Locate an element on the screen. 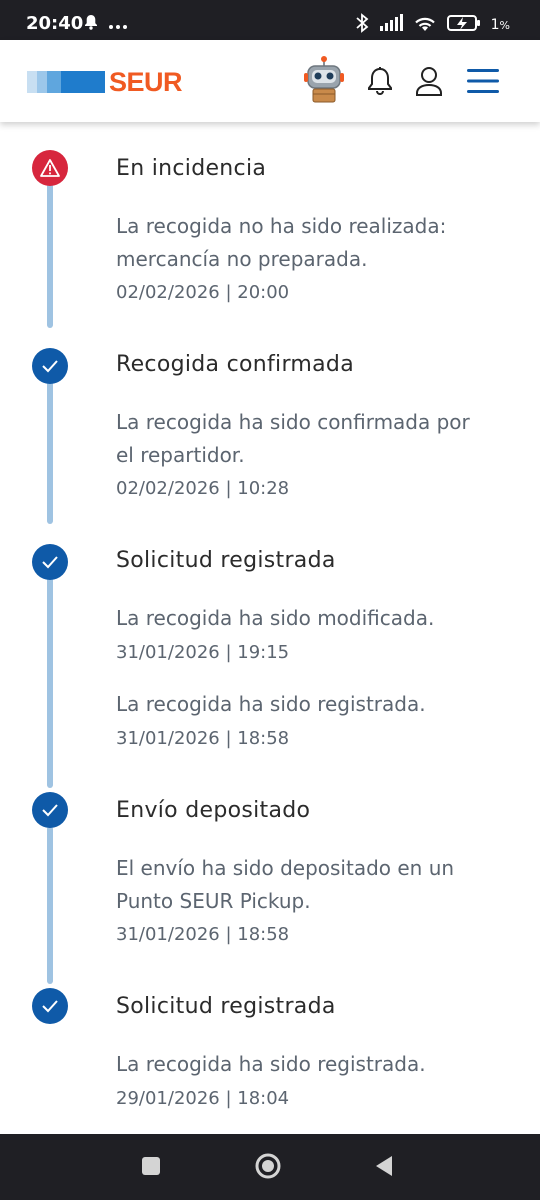 This screenshot has width=540, height=1200. robot-assistant-icon is located at coordinates (324, 82).